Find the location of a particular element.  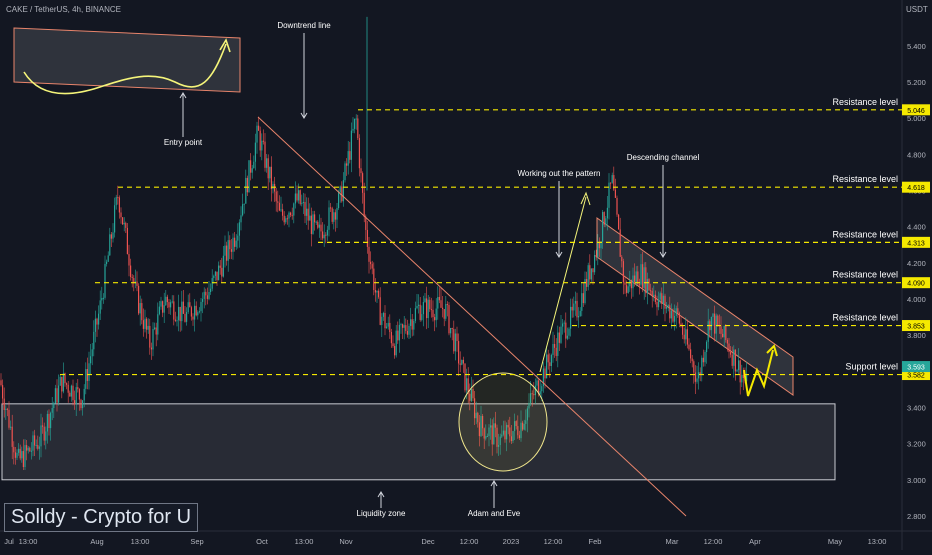

x-tick-label: May is located at coordinates (835, 541).